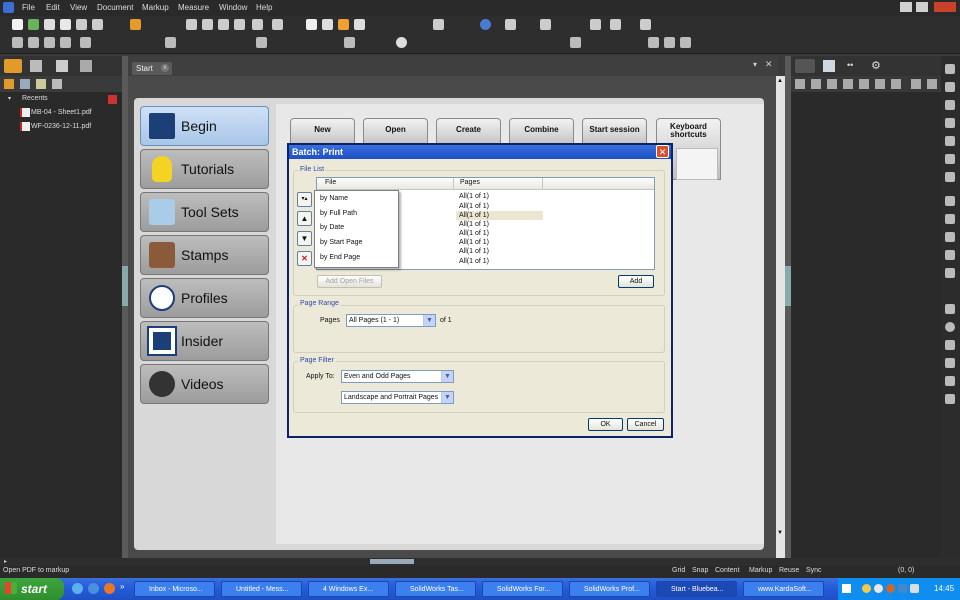  Describe the element at coordinates (480, 152) in the screenshot. I see `dialog-title-bar: Batch: Print` at that location.